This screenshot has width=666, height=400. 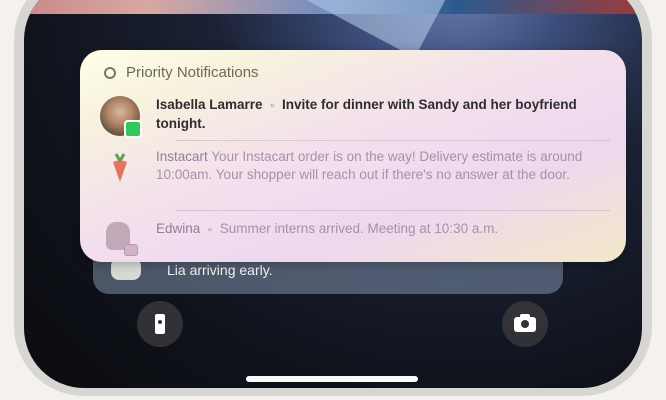 I want to click on camera-button, so click(x=525, y=324).